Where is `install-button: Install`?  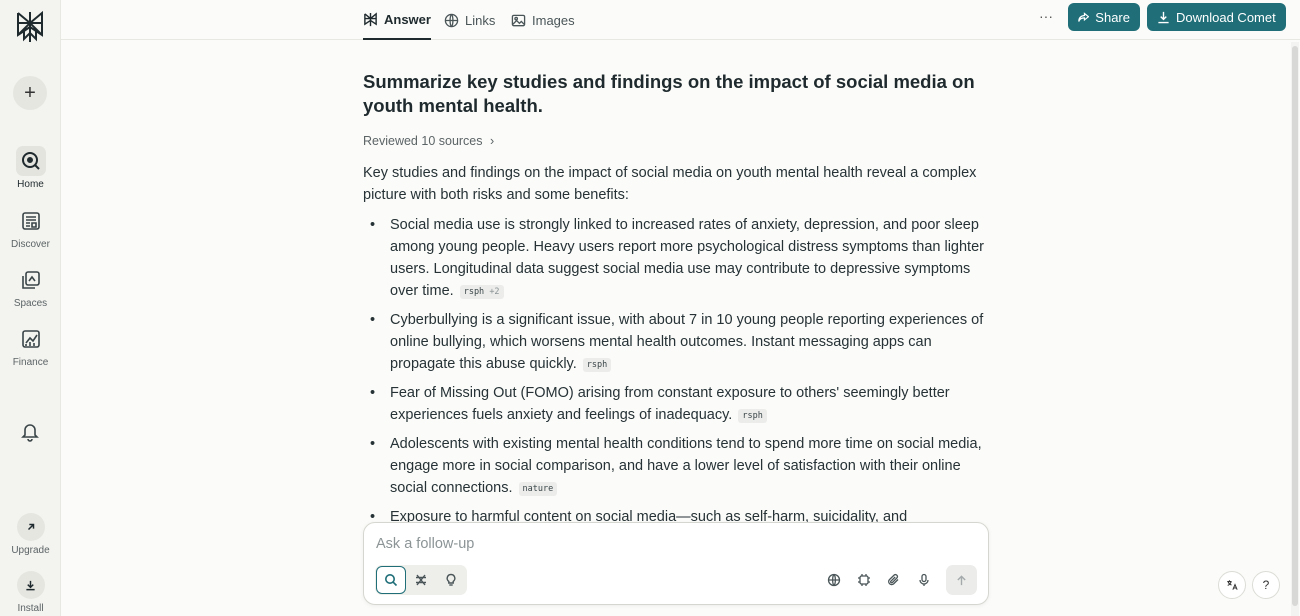
install-button: Install is located at coordinates (30, 592).